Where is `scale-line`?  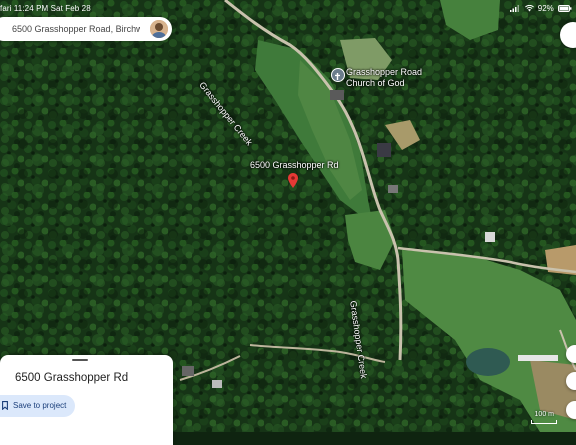 scale-line is located at coordinates (543, 422).